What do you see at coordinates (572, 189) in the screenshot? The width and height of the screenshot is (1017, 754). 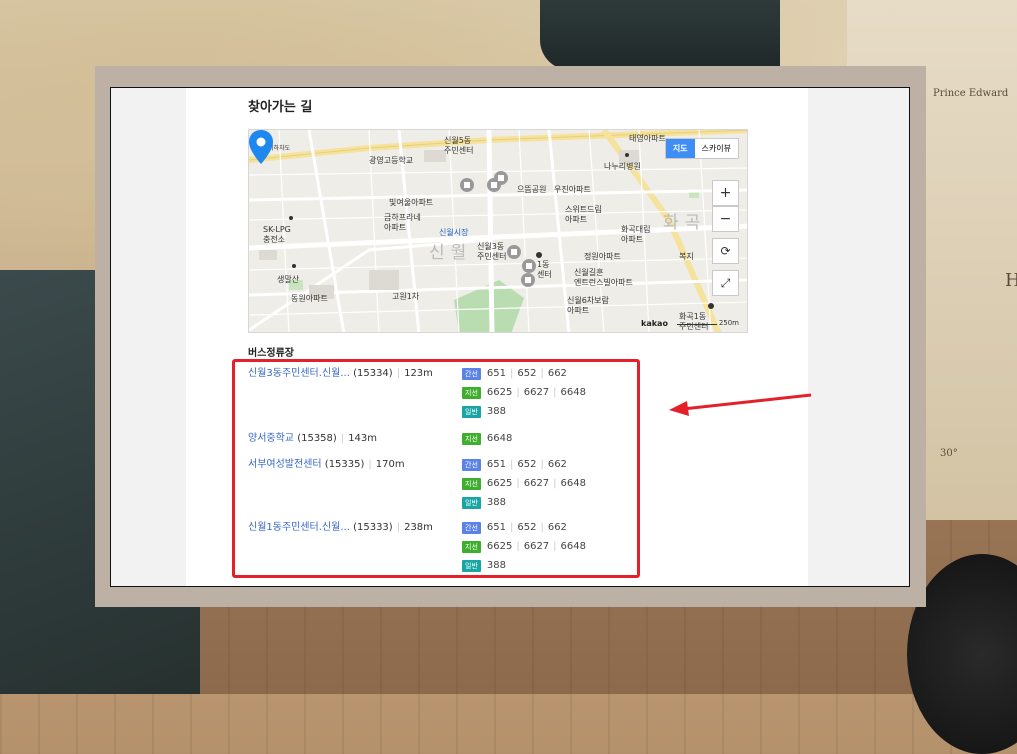 I see `map-label: 우진아파트` at bounding box center [572, 189].